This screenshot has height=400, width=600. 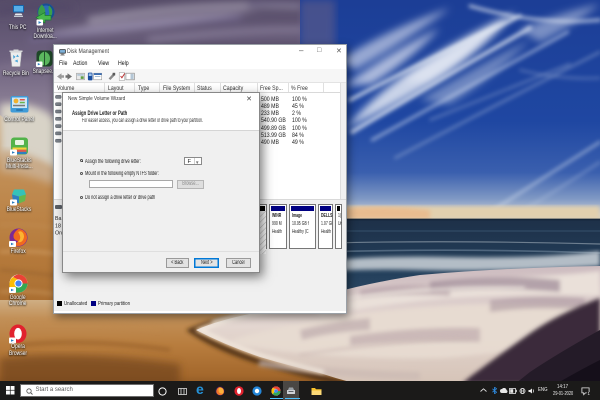 What do you see at coordinates (58, 227) in the screenshot?
I see `svg-text: 18` at bounding box center [58, 227].